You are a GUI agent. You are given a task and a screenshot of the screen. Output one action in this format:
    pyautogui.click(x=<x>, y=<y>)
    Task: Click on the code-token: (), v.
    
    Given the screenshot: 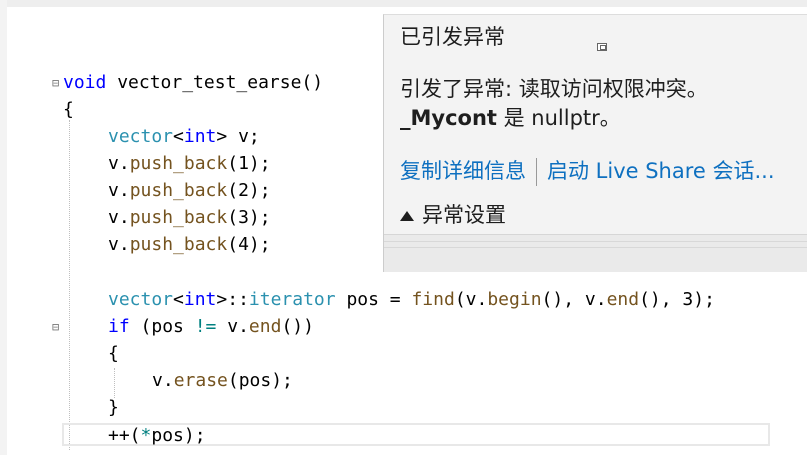 What is the action you would take?
    pyautogui.click(x=574, y=299)
    